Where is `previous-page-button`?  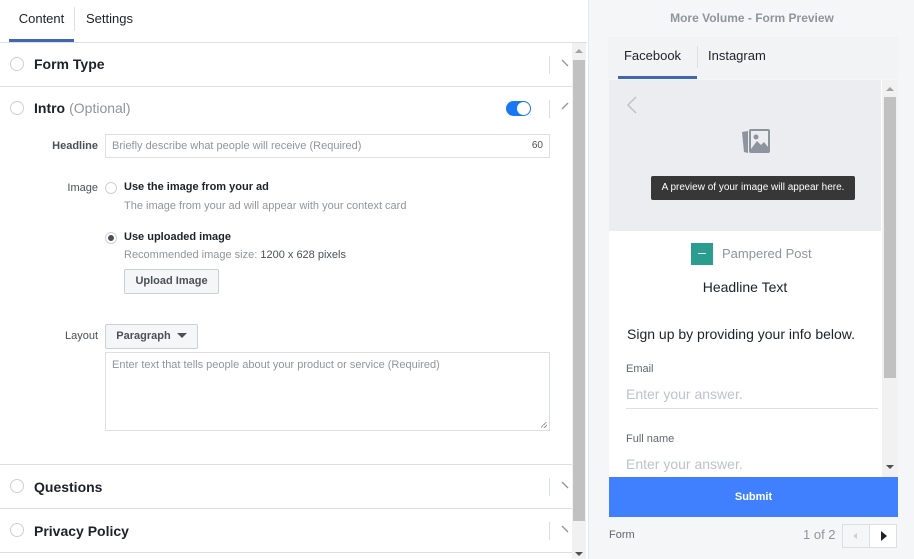 previous-page-button is located at coordinates (856, 536).